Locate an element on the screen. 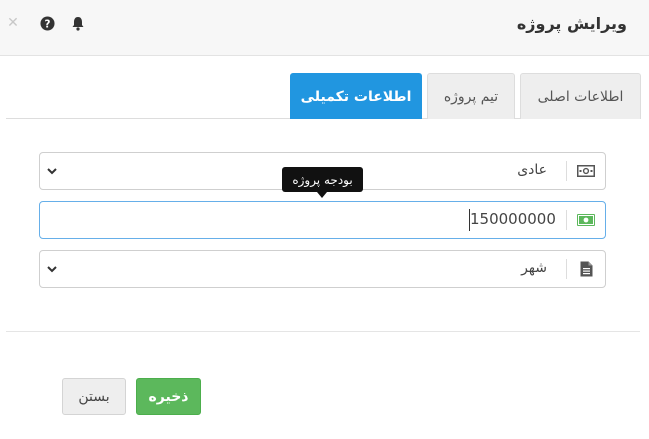  document-icon is located at coordinates (586, 269).